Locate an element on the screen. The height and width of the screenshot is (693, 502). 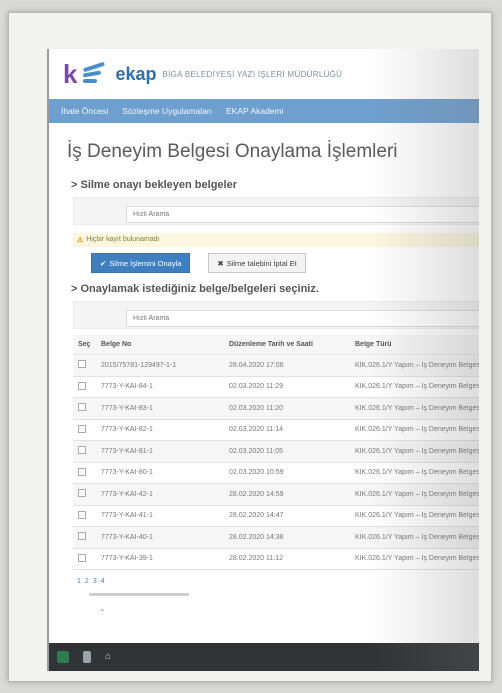
nav-item-akademi: EKAP Akademi is located at coordinates (255, 111).